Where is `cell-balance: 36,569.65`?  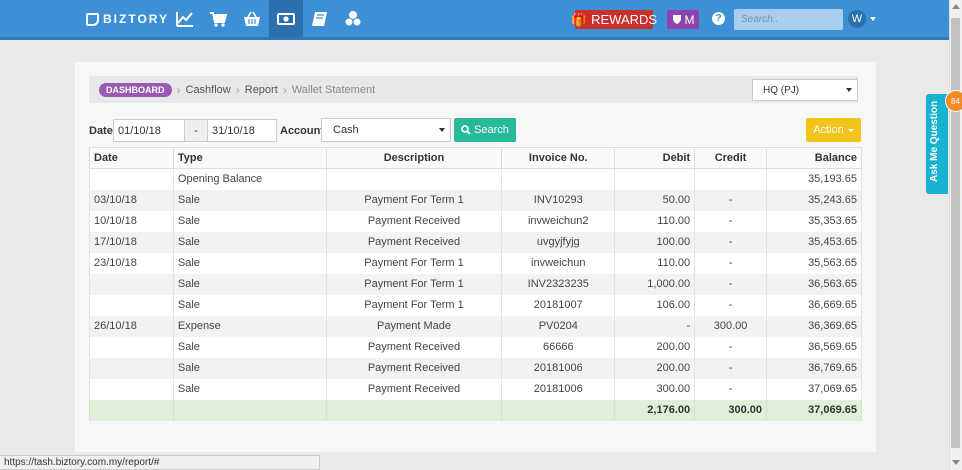 cell-balance: 36,569.65 is located at coordinates (814, 347).